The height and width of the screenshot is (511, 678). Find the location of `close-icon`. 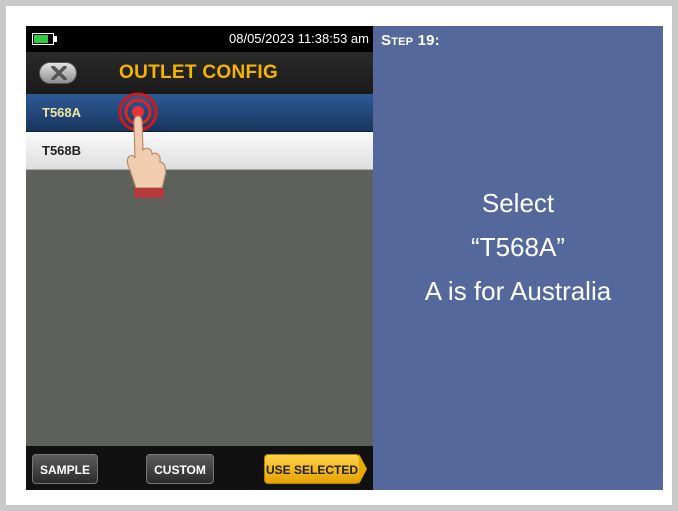

close-icon is located at coordinates (59, 73).